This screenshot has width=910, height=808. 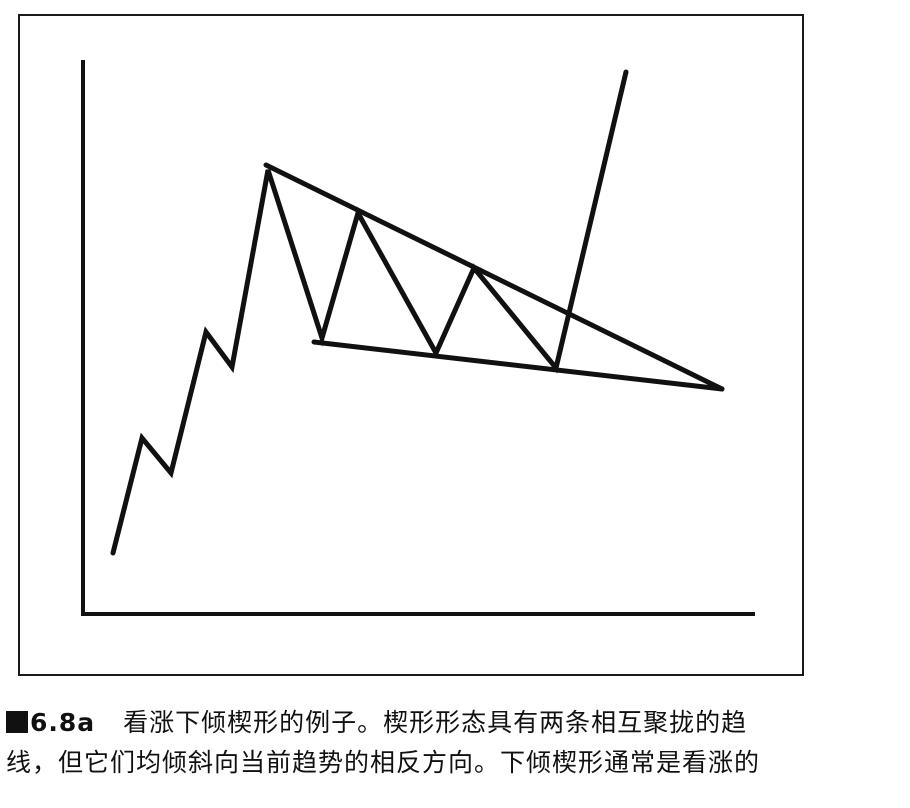 What do you see at coordinates (494, 277) in the screenshot?
I see `upper-trendline` at bounding box center [494, 277].